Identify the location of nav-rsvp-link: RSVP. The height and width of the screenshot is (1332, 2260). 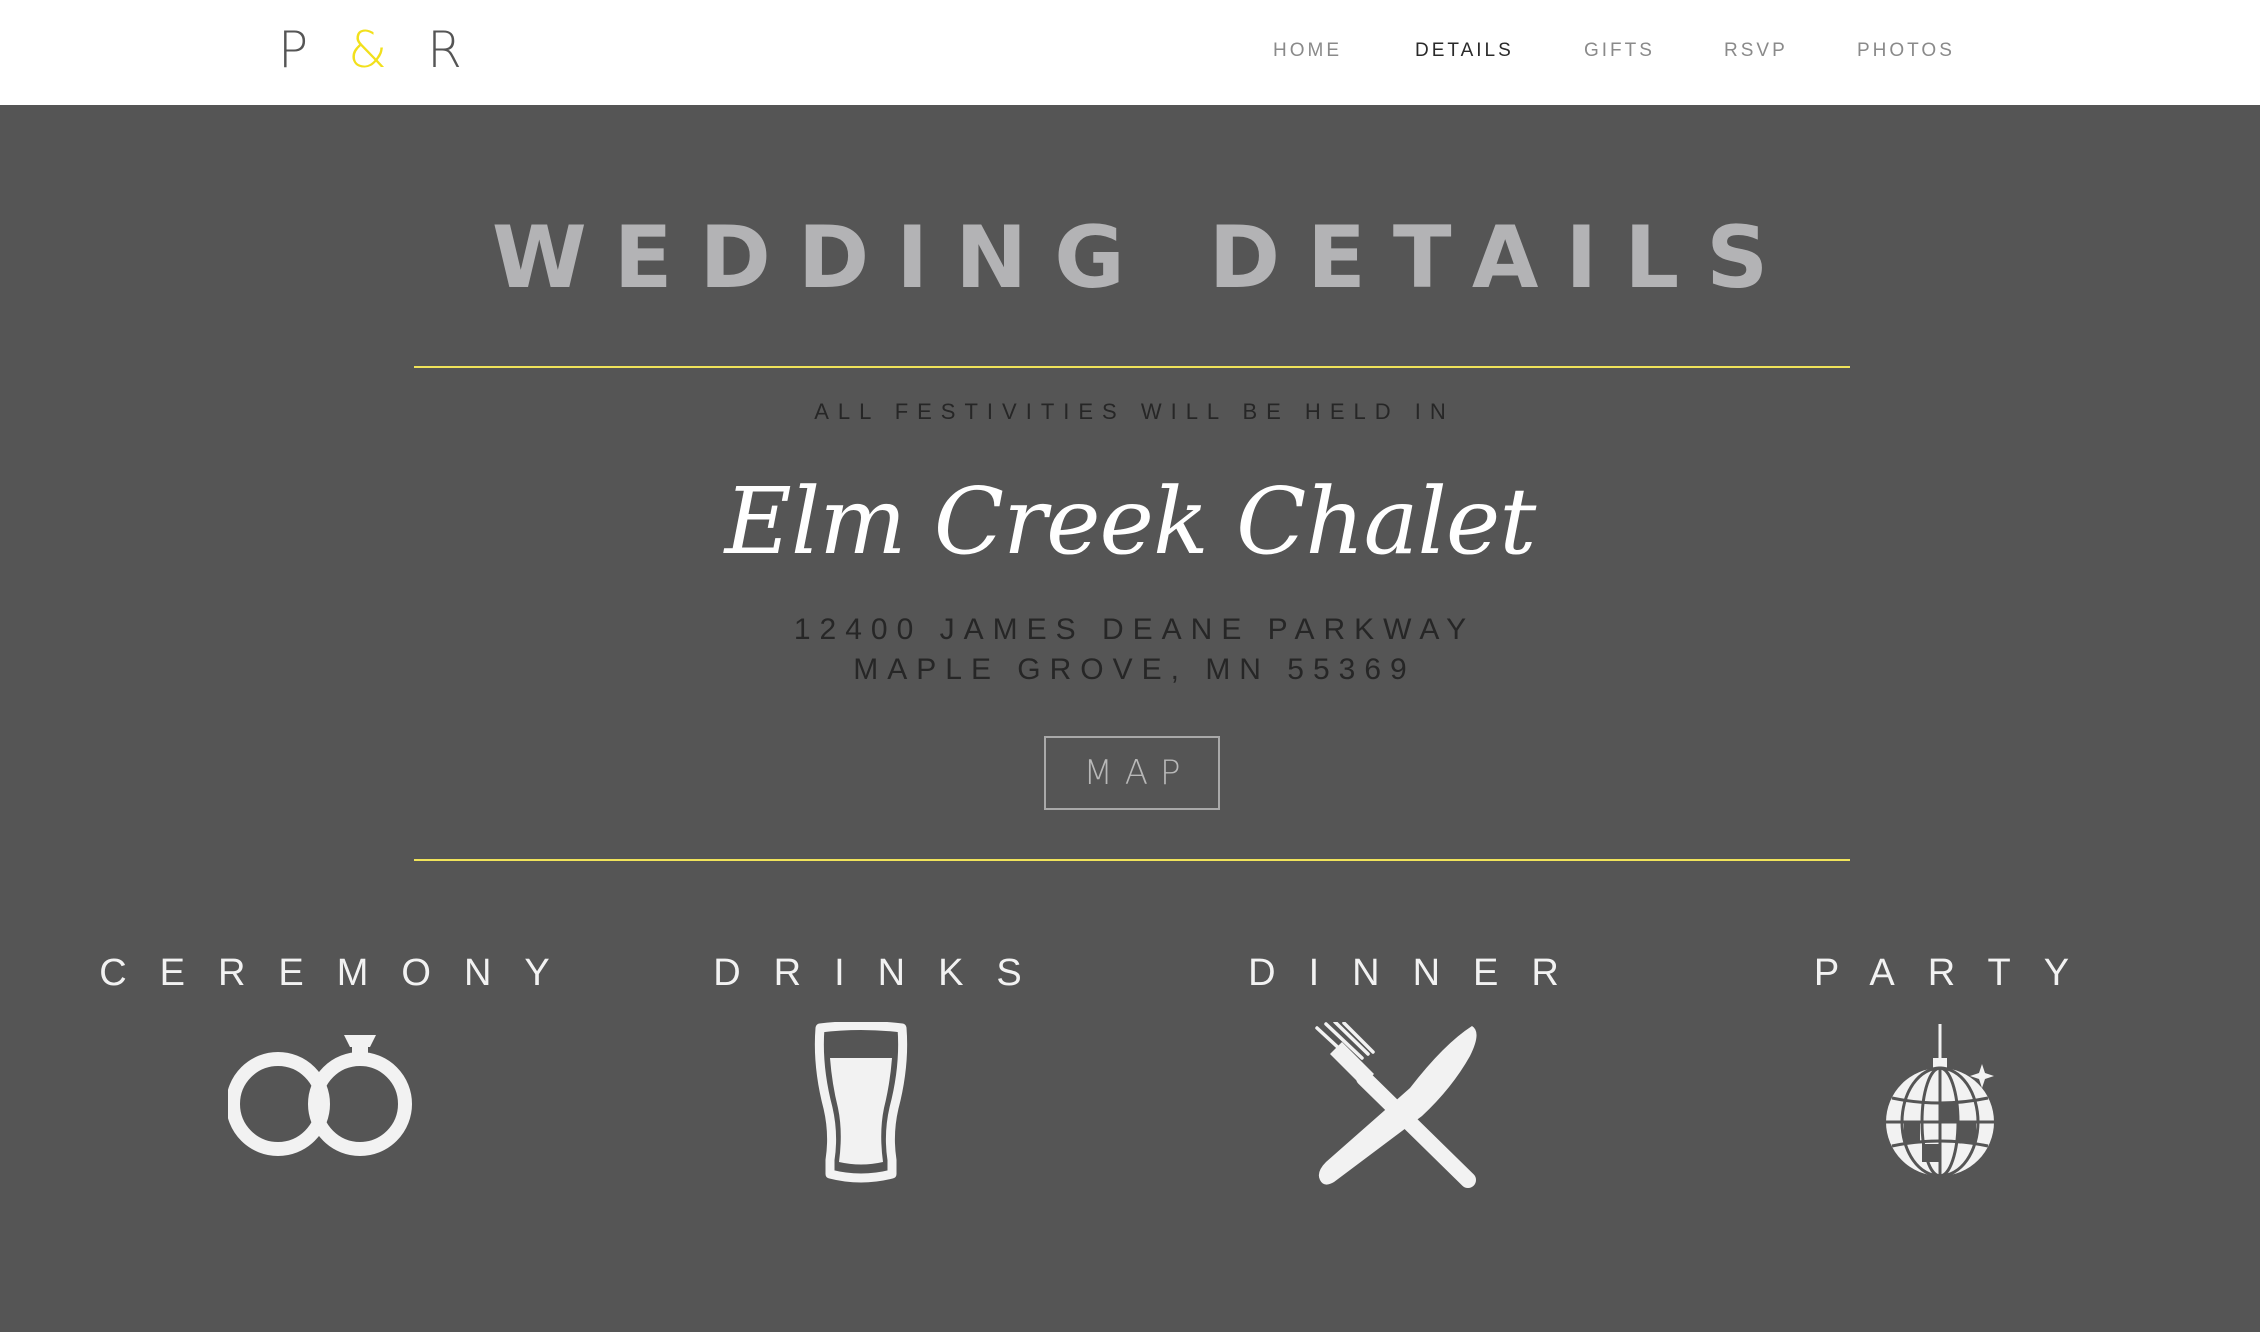
(1756, 51).